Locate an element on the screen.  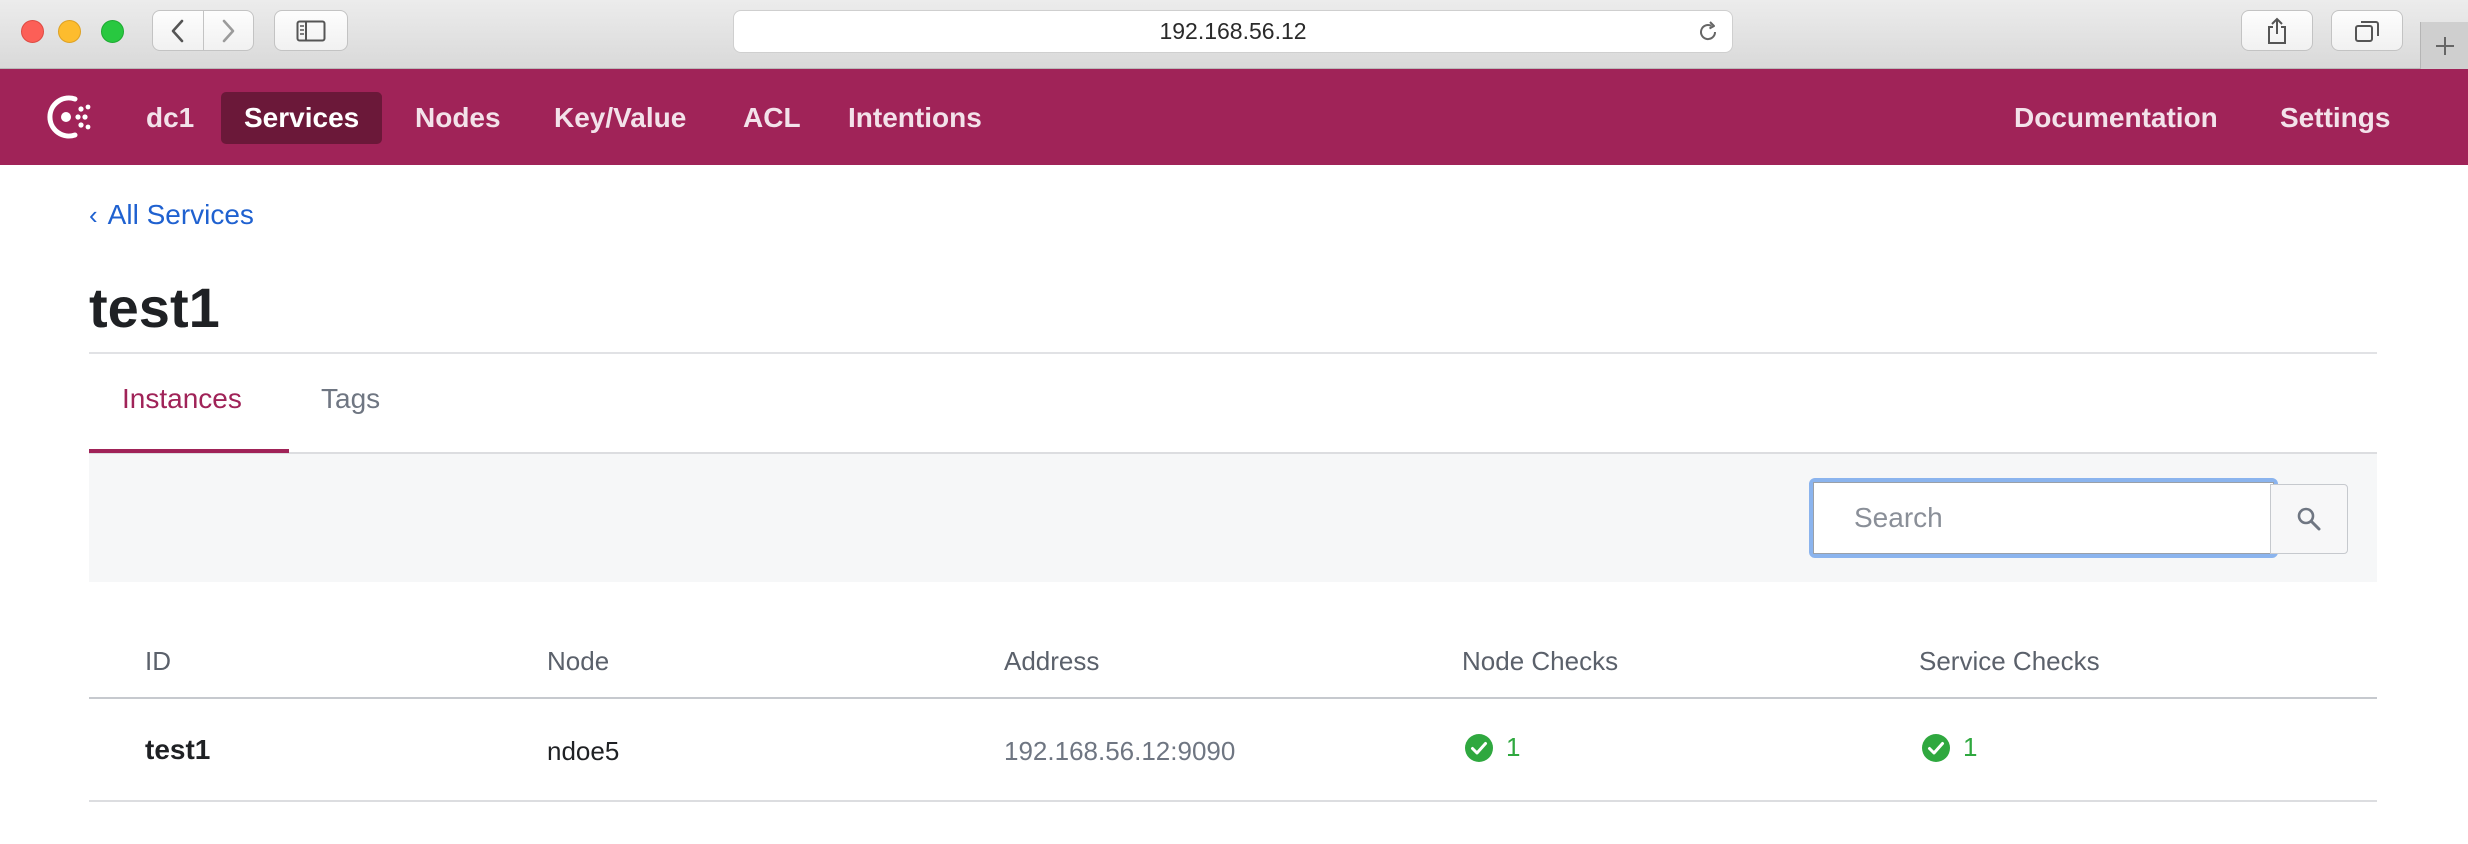
forward-button is located at coordinates (228, 30).